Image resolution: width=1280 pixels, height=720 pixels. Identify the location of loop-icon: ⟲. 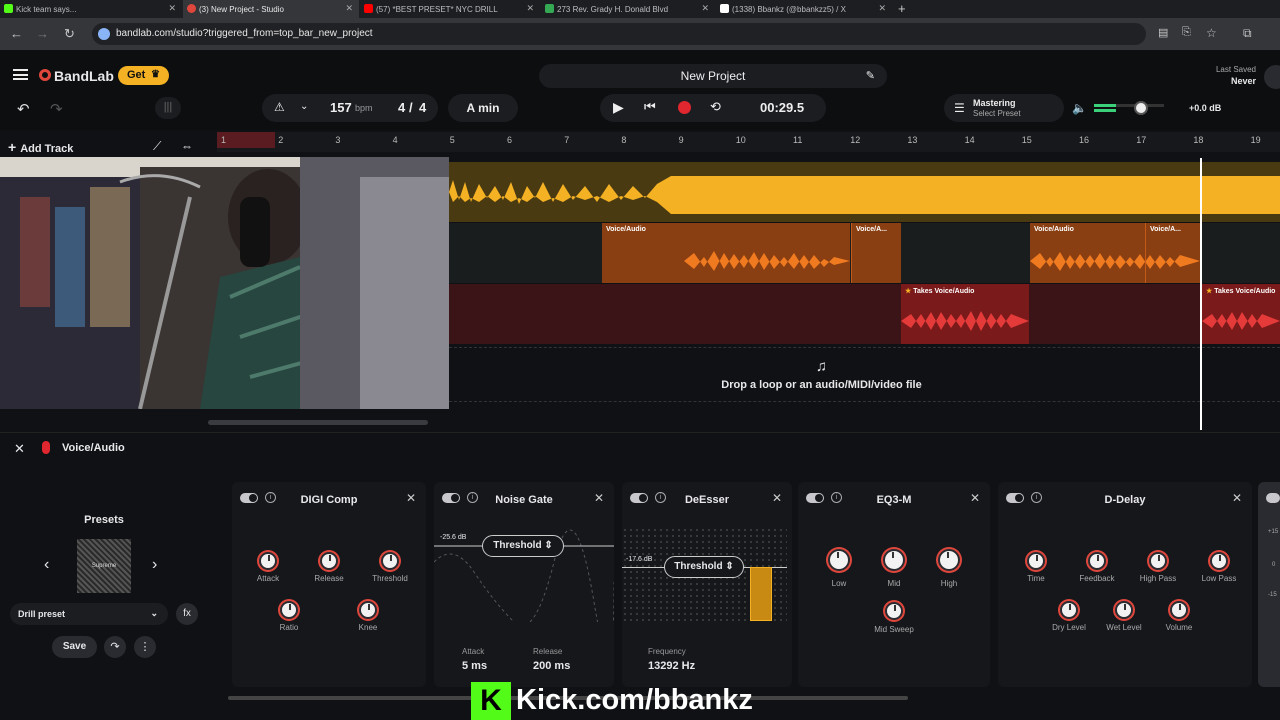
(715, 107).